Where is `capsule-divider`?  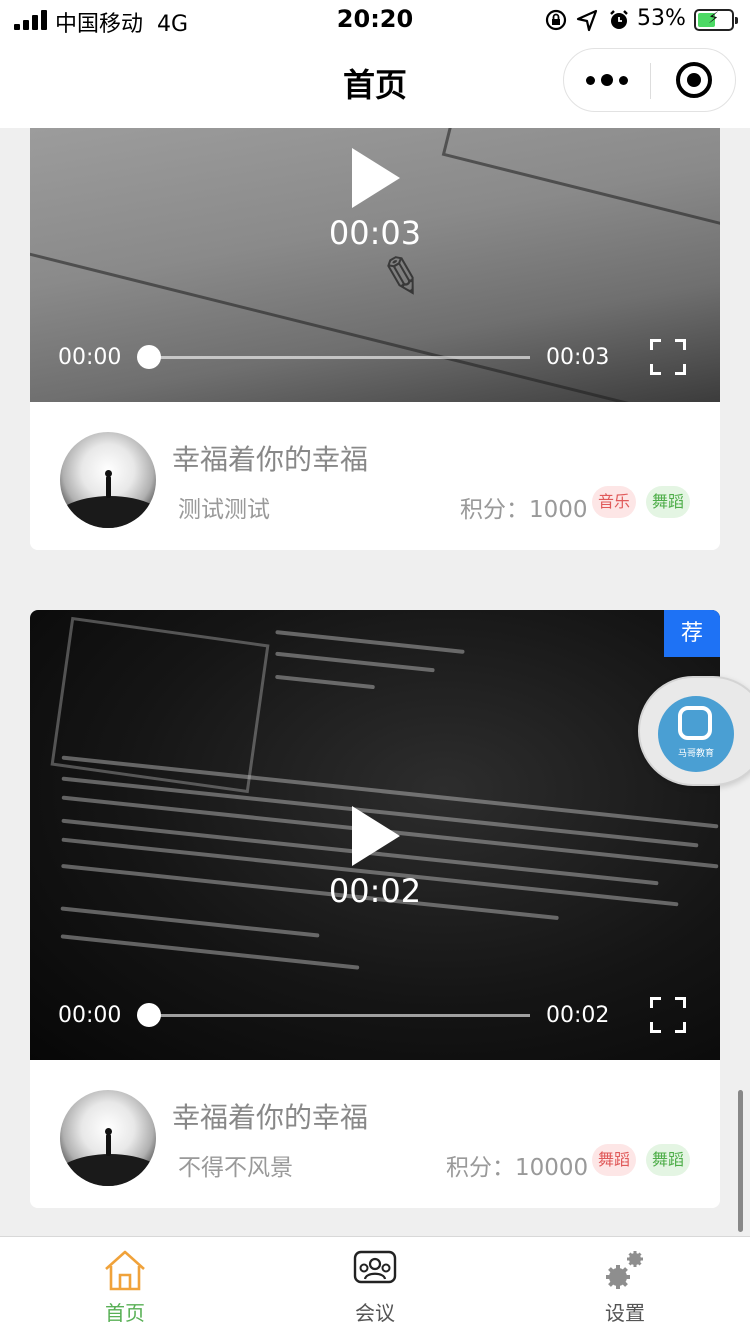 capsule-divider is located at coordinates (650, 81).